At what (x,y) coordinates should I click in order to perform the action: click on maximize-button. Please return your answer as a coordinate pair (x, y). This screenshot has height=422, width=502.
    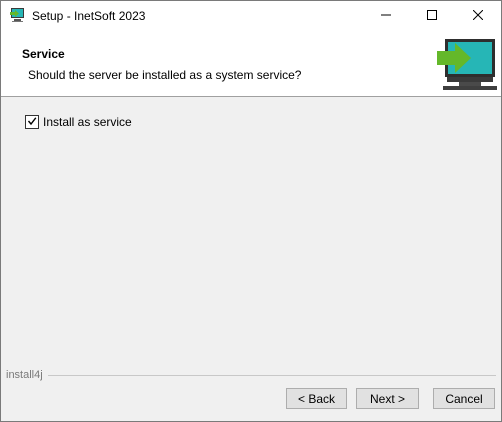
    Looking at the image, I should click on (432, 16).